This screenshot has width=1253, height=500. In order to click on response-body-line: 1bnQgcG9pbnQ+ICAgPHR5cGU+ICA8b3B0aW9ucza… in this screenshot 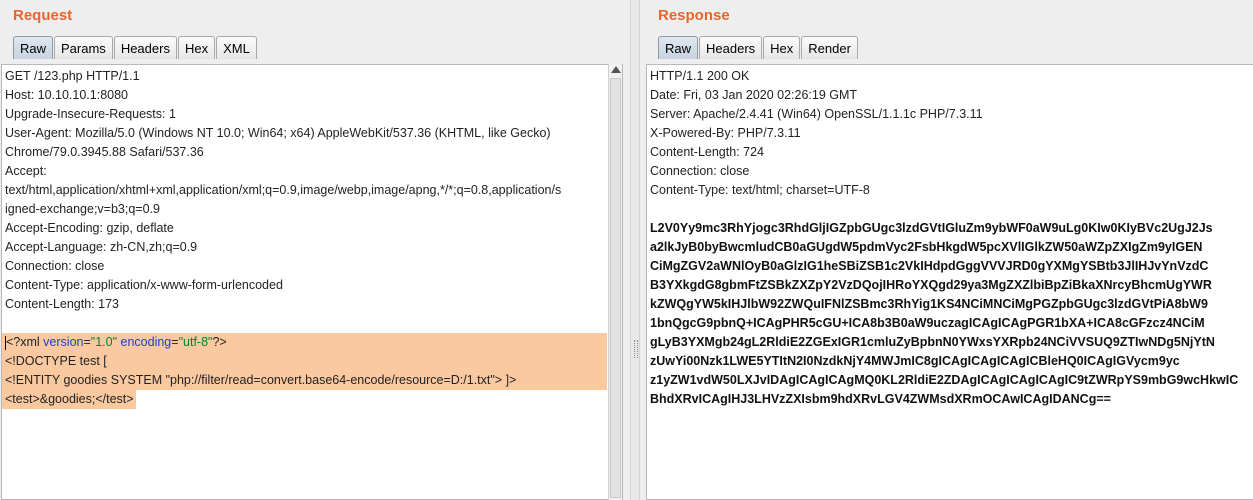, I will do `click(927, 323)`.